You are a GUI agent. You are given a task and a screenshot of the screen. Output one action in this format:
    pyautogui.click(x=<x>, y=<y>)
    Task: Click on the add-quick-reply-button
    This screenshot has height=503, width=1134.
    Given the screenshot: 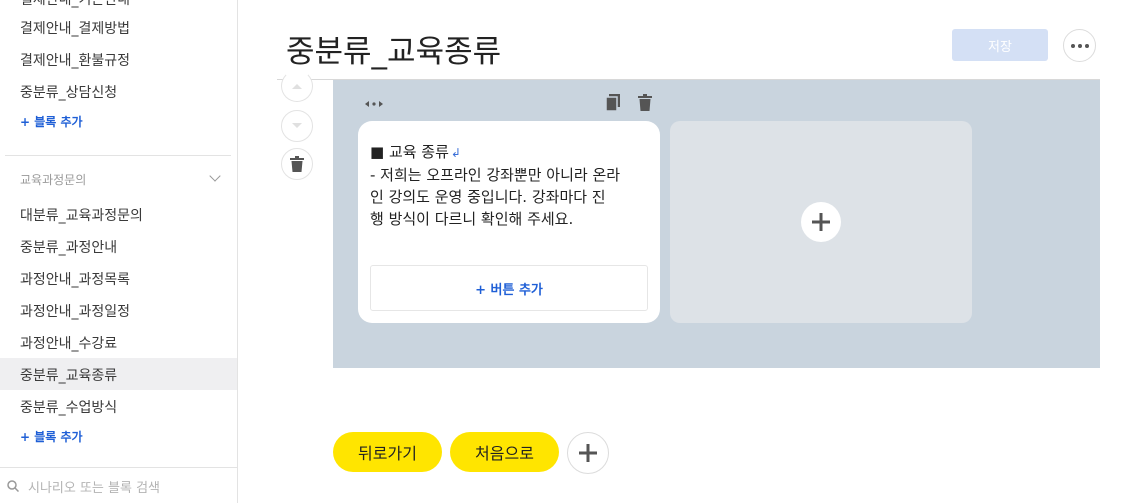 What is the action you would take?
    pyautogui.click(x=588, y=453)
    